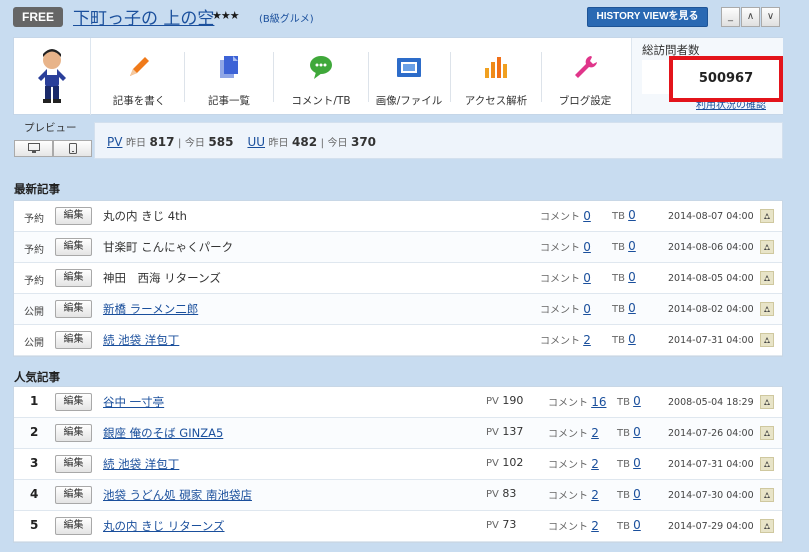  Describe the element at coordinates (492, 494) in the screenshot. I see `pv-label: PV` at that location.